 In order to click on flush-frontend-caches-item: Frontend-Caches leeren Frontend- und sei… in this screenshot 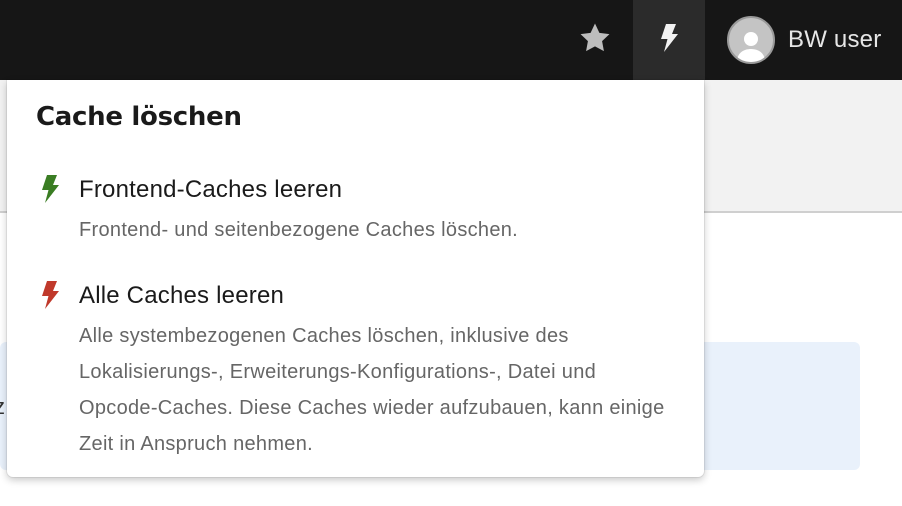, I will do `click(355, 206)`.